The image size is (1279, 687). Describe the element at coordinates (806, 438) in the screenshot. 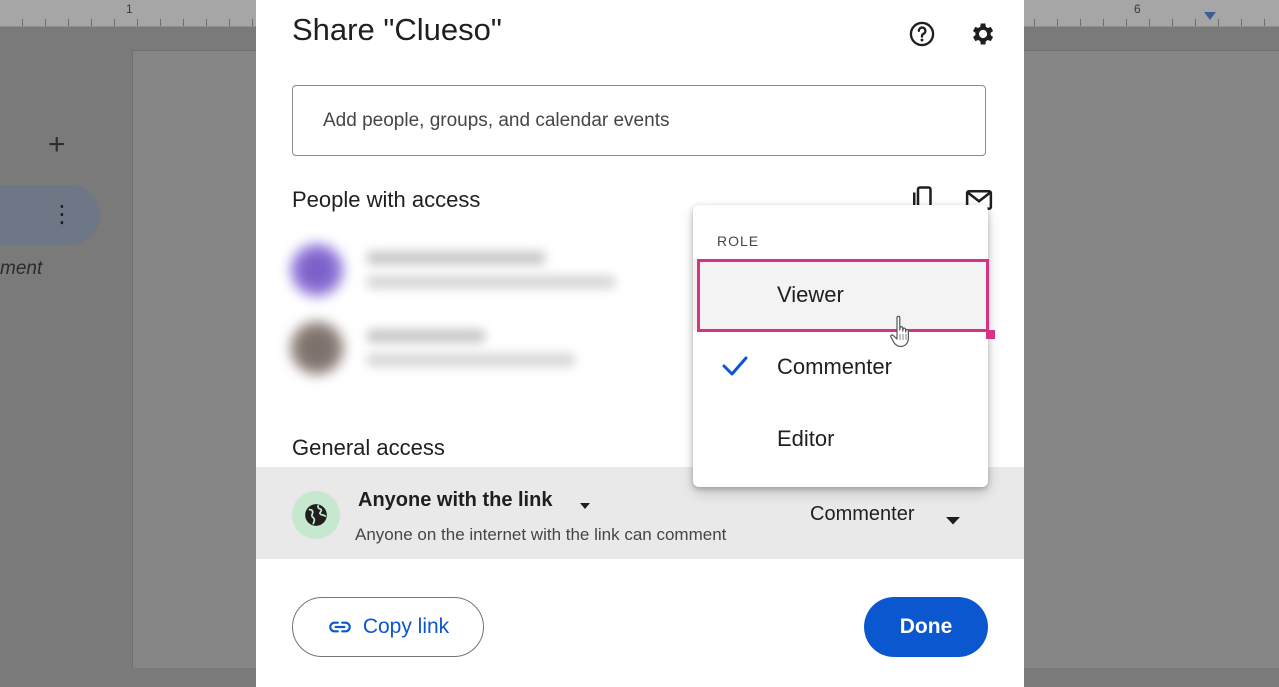

I see `role-option-label: Editor` at that location.